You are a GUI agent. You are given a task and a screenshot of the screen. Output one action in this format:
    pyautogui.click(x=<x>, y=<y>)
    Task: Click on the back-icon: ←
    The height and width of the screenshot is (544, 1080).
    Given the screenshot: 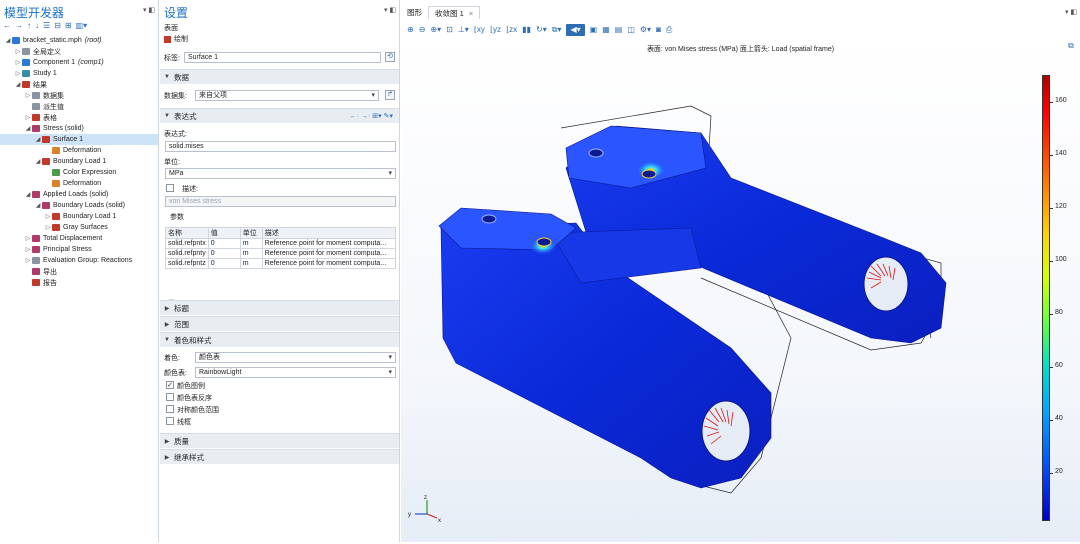 What is the action you would take?
    pyautogui.click(x=7, y=26)
    